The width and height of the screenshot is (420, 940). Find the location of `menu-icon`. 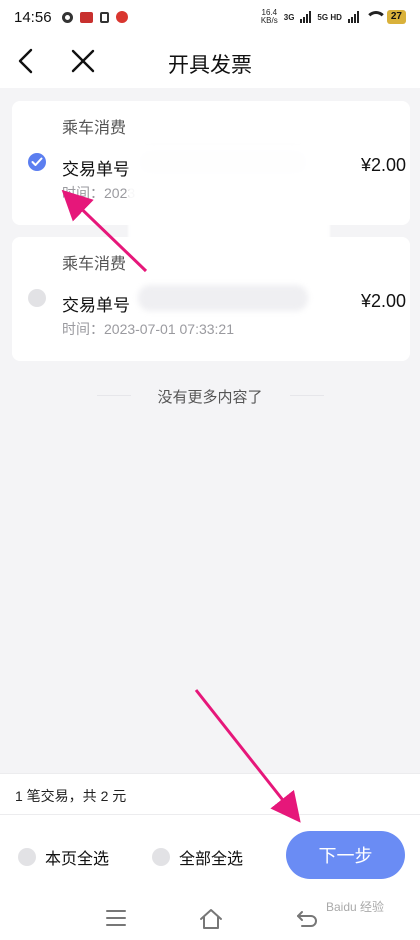

menu-icon is located at coordinates (116, 920).